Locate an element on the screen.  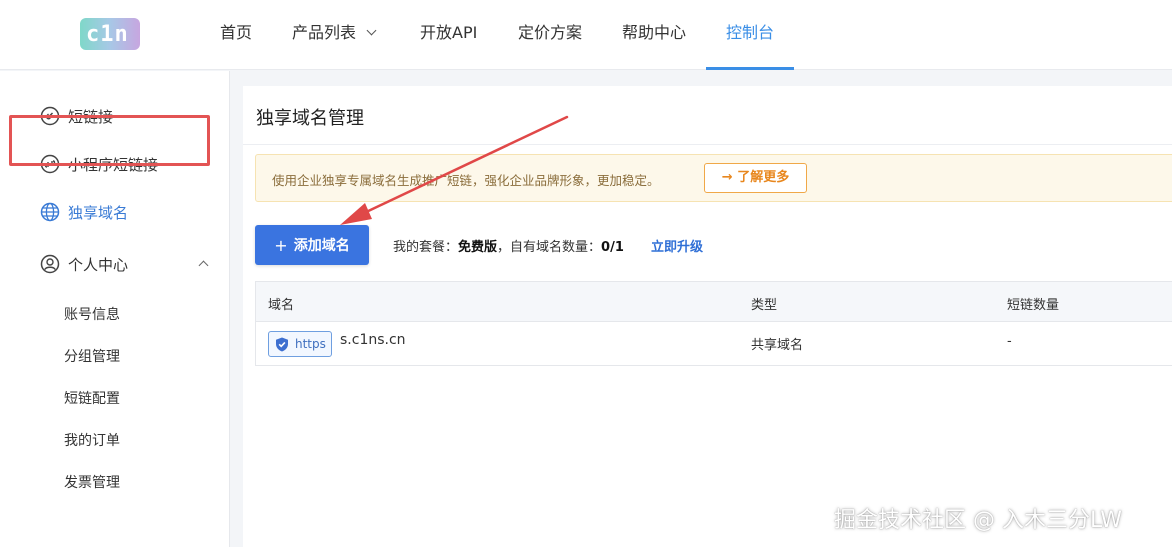
logo: c1n is located at coordinates (110, 34).